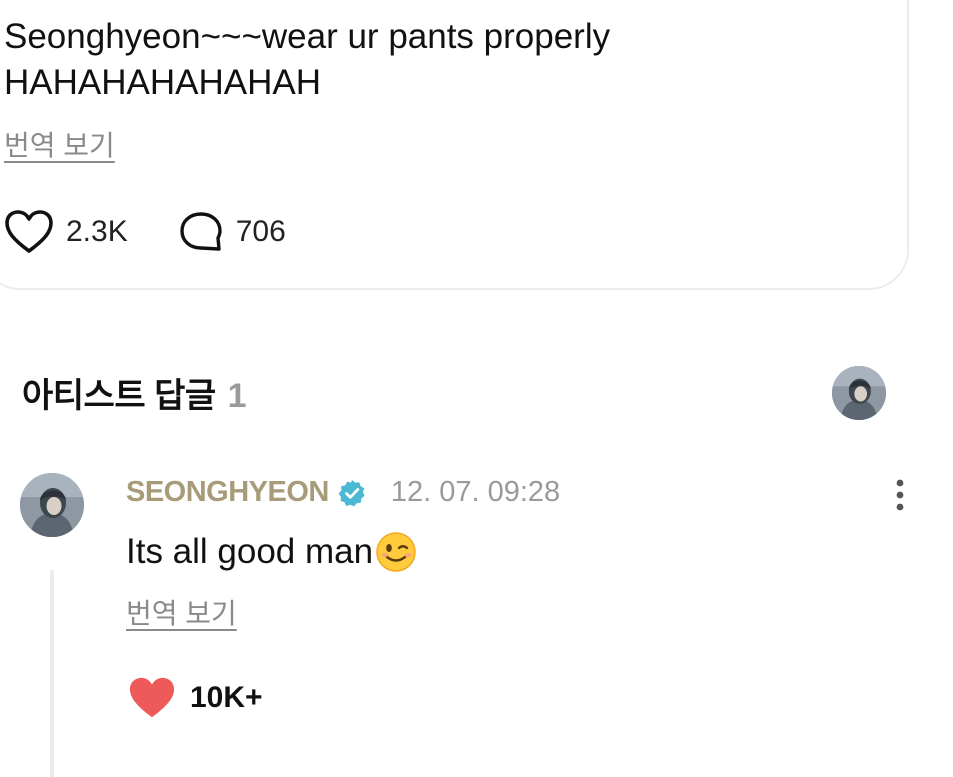 This screenshot has width=953, height=777. Describe the element at coordinates (237, 396) in the screenshot. I see `artist-replies-count: 1` at that location.